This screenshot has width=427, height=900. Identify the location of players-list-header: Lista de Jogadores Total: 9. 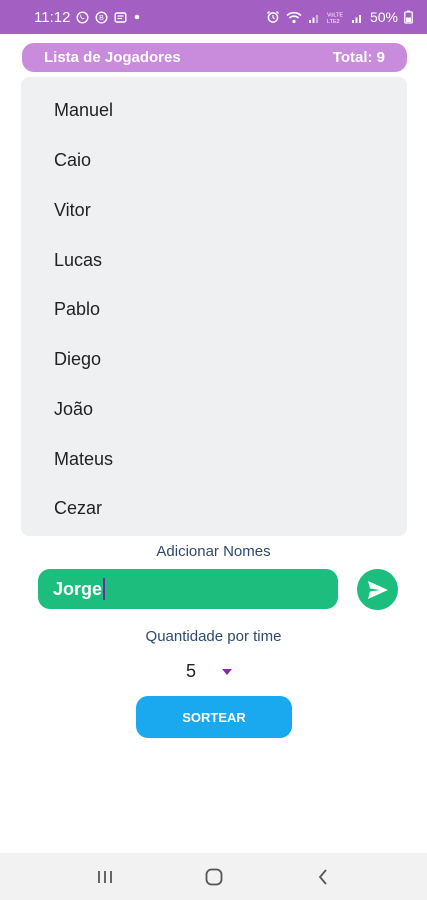
(214, 57).